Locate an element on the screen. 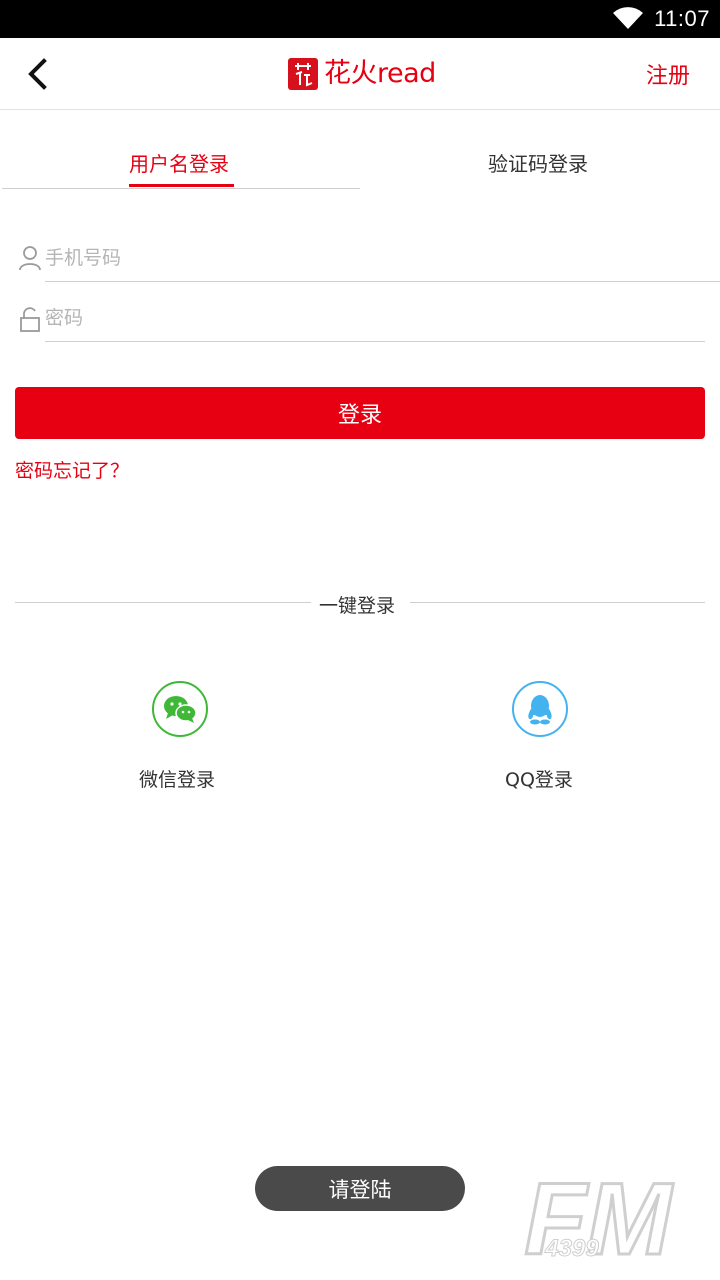  password-input is located at coordinates (372, 318).